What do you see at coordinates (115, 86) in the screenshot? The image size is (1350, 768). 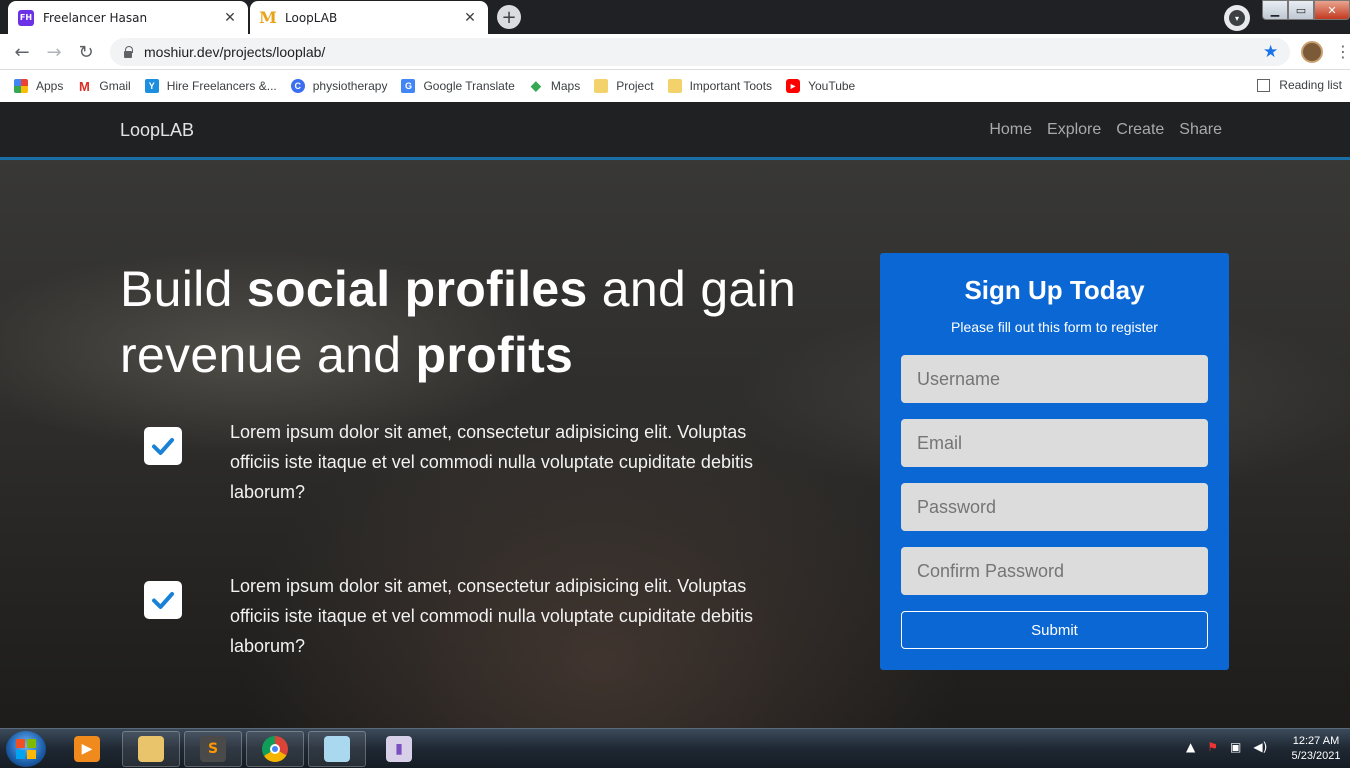 I see `bookmark-label: Gmail` at bounding box center [115, 86].